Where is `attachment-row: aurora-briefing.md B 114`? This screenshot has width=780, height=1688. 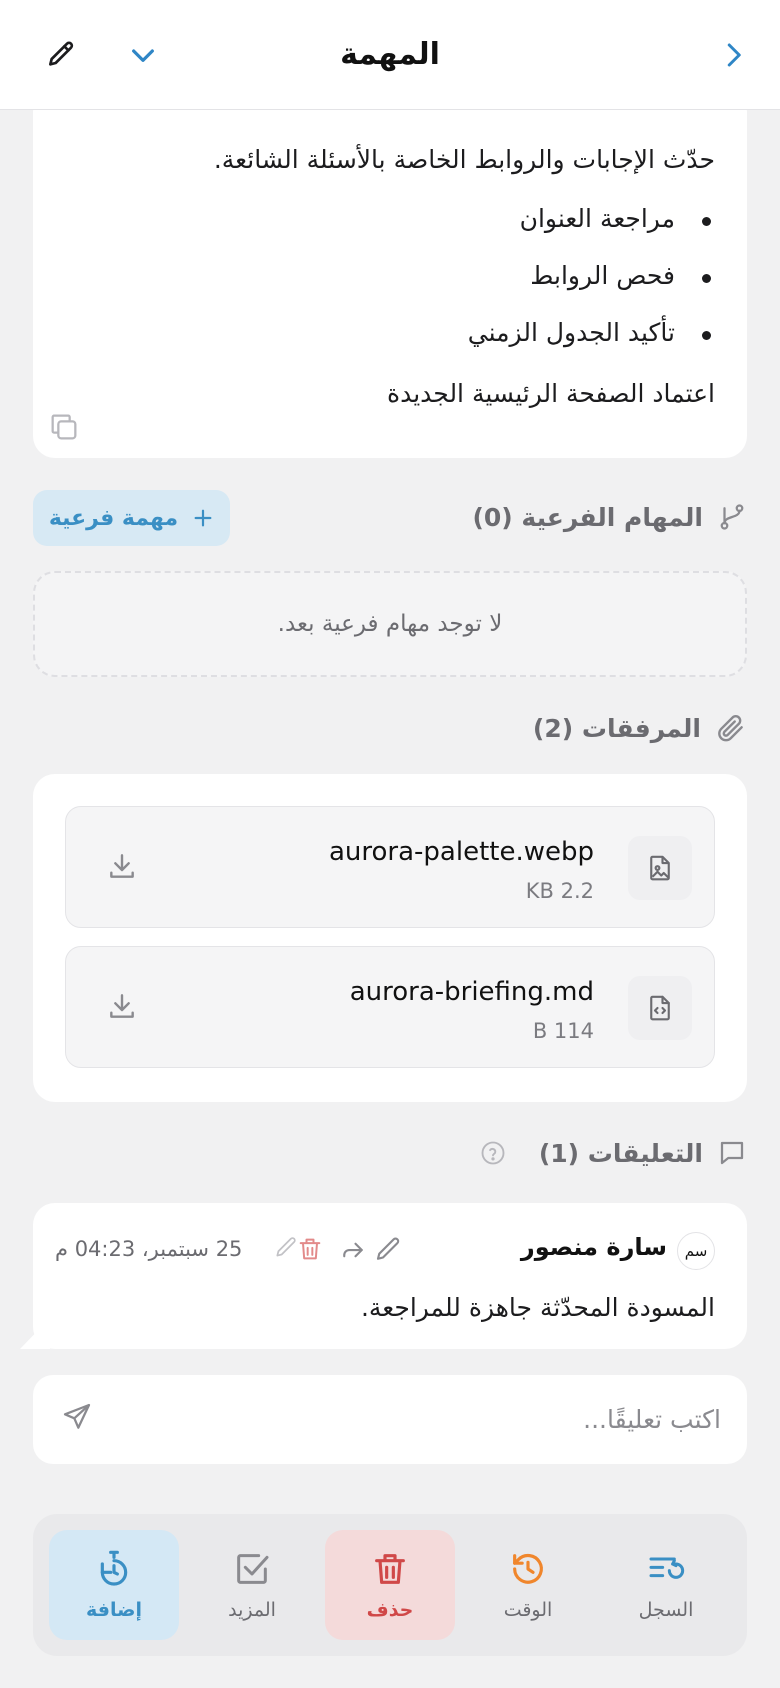
attachment-row: aurora-briefing.md B 114 is located at coordinates (390, 1007).